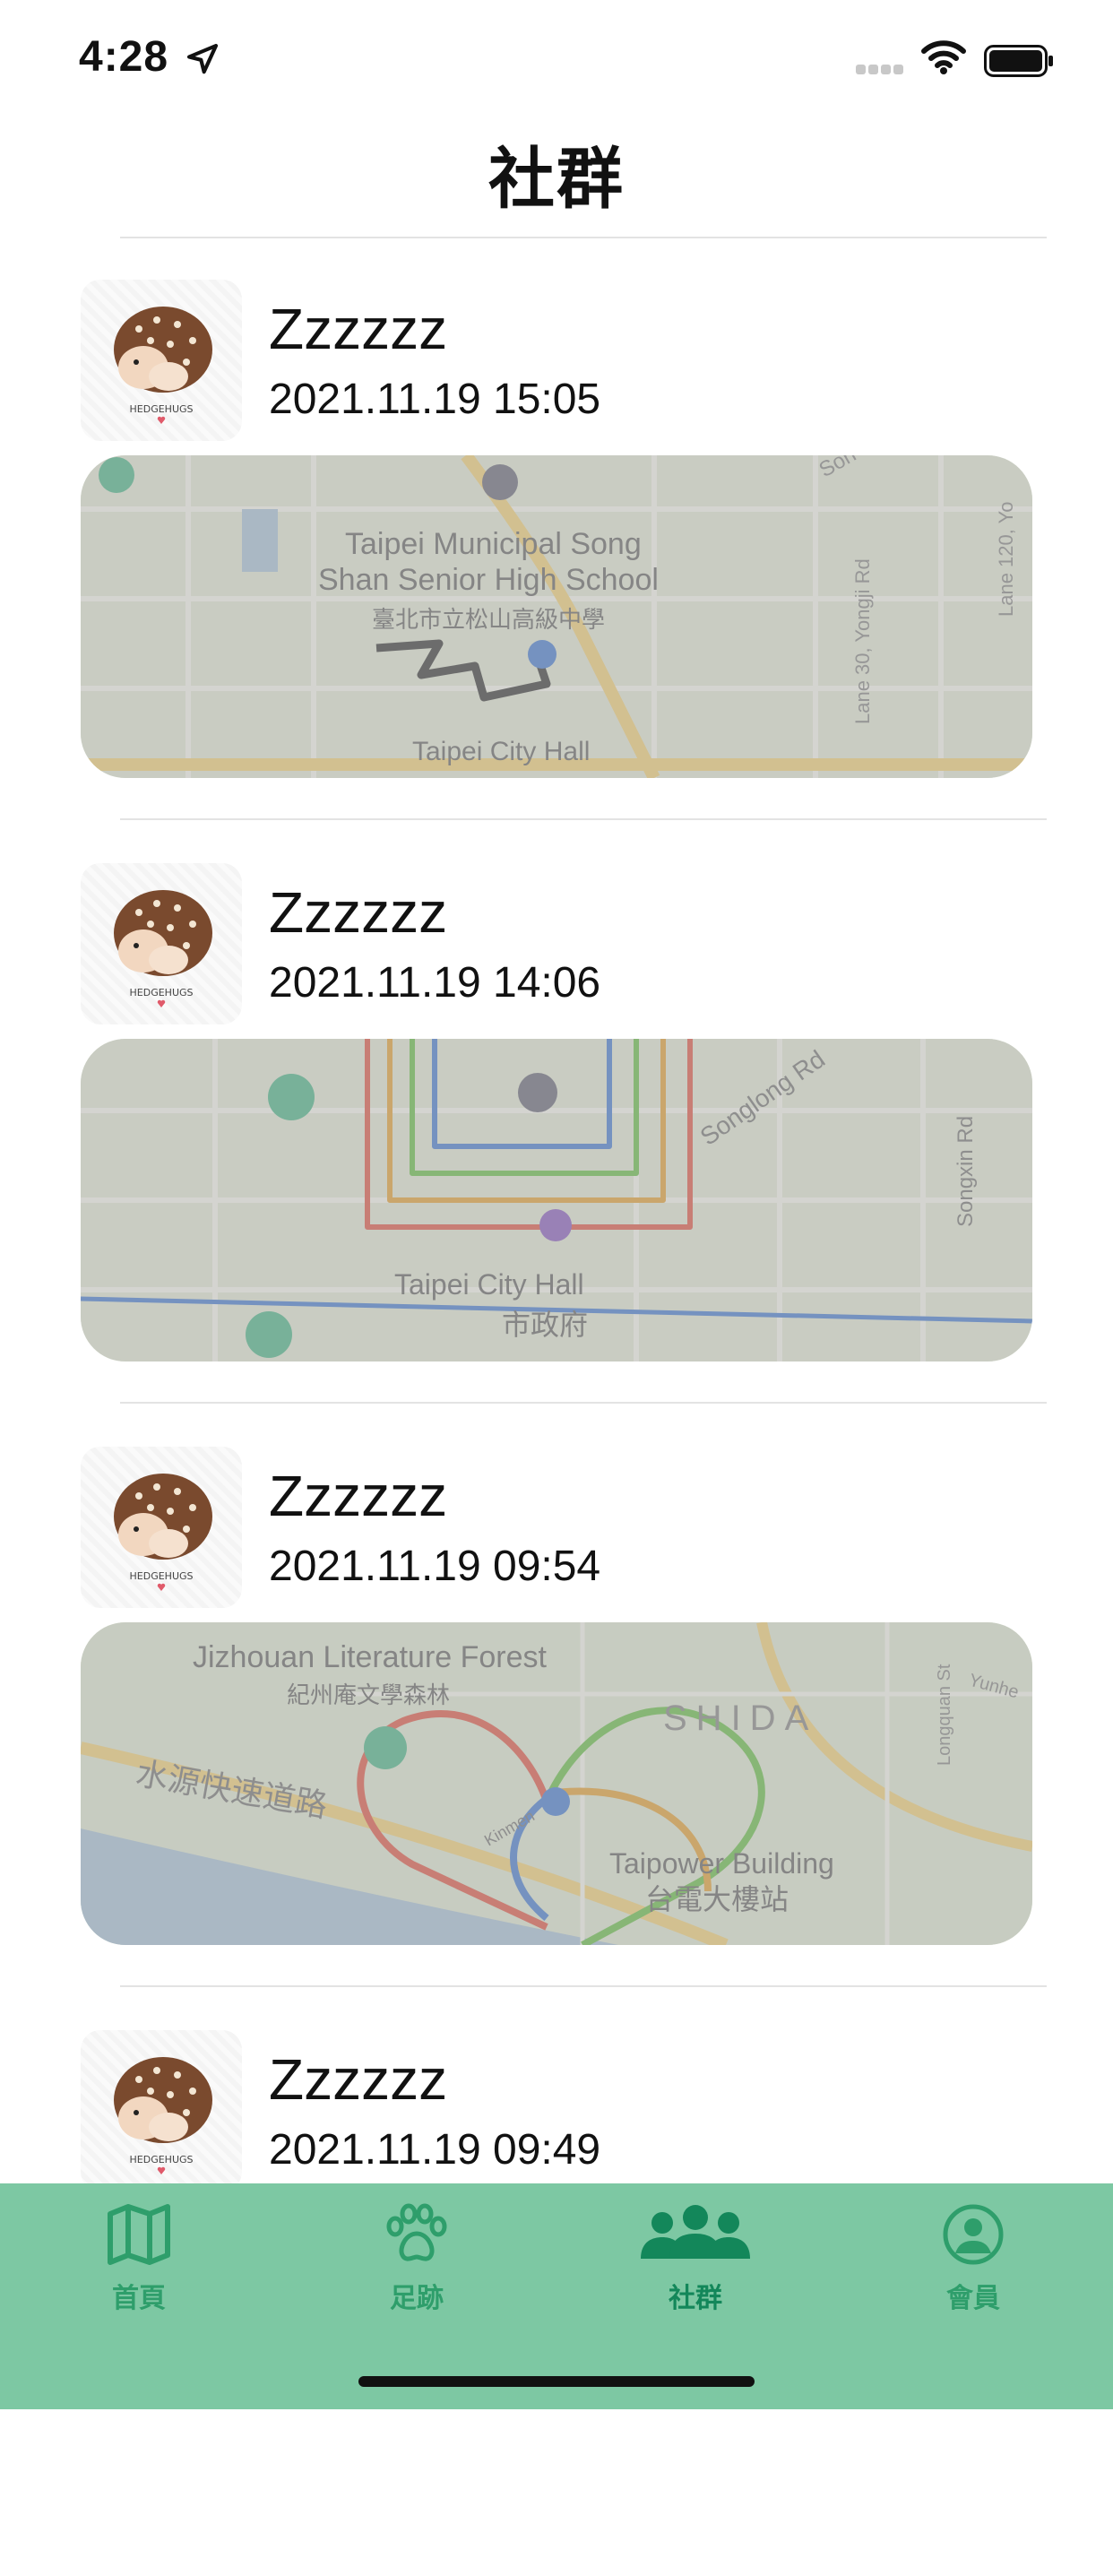 The height and width of the screenshot is (2576, 1113). Describe the element at coordinates (943, 57) in the screenshot. I see `wifi-icon` at that location.